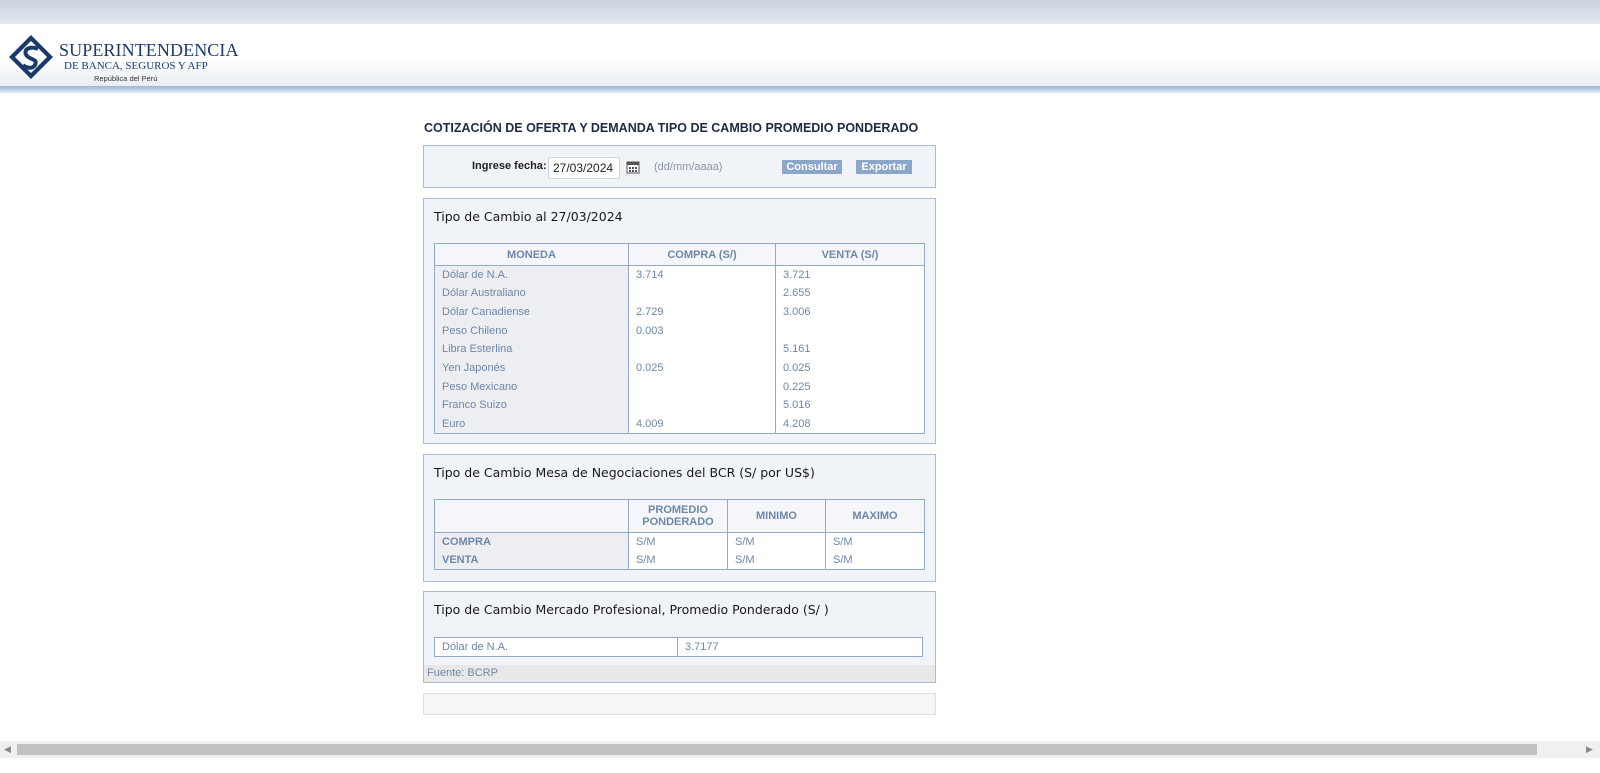 The height and width of the screenshot is (773, 1600). Describe the element at coordinates (776, 516) in the screenshot. I see `column-header-minimo: MINIMO` at that location.